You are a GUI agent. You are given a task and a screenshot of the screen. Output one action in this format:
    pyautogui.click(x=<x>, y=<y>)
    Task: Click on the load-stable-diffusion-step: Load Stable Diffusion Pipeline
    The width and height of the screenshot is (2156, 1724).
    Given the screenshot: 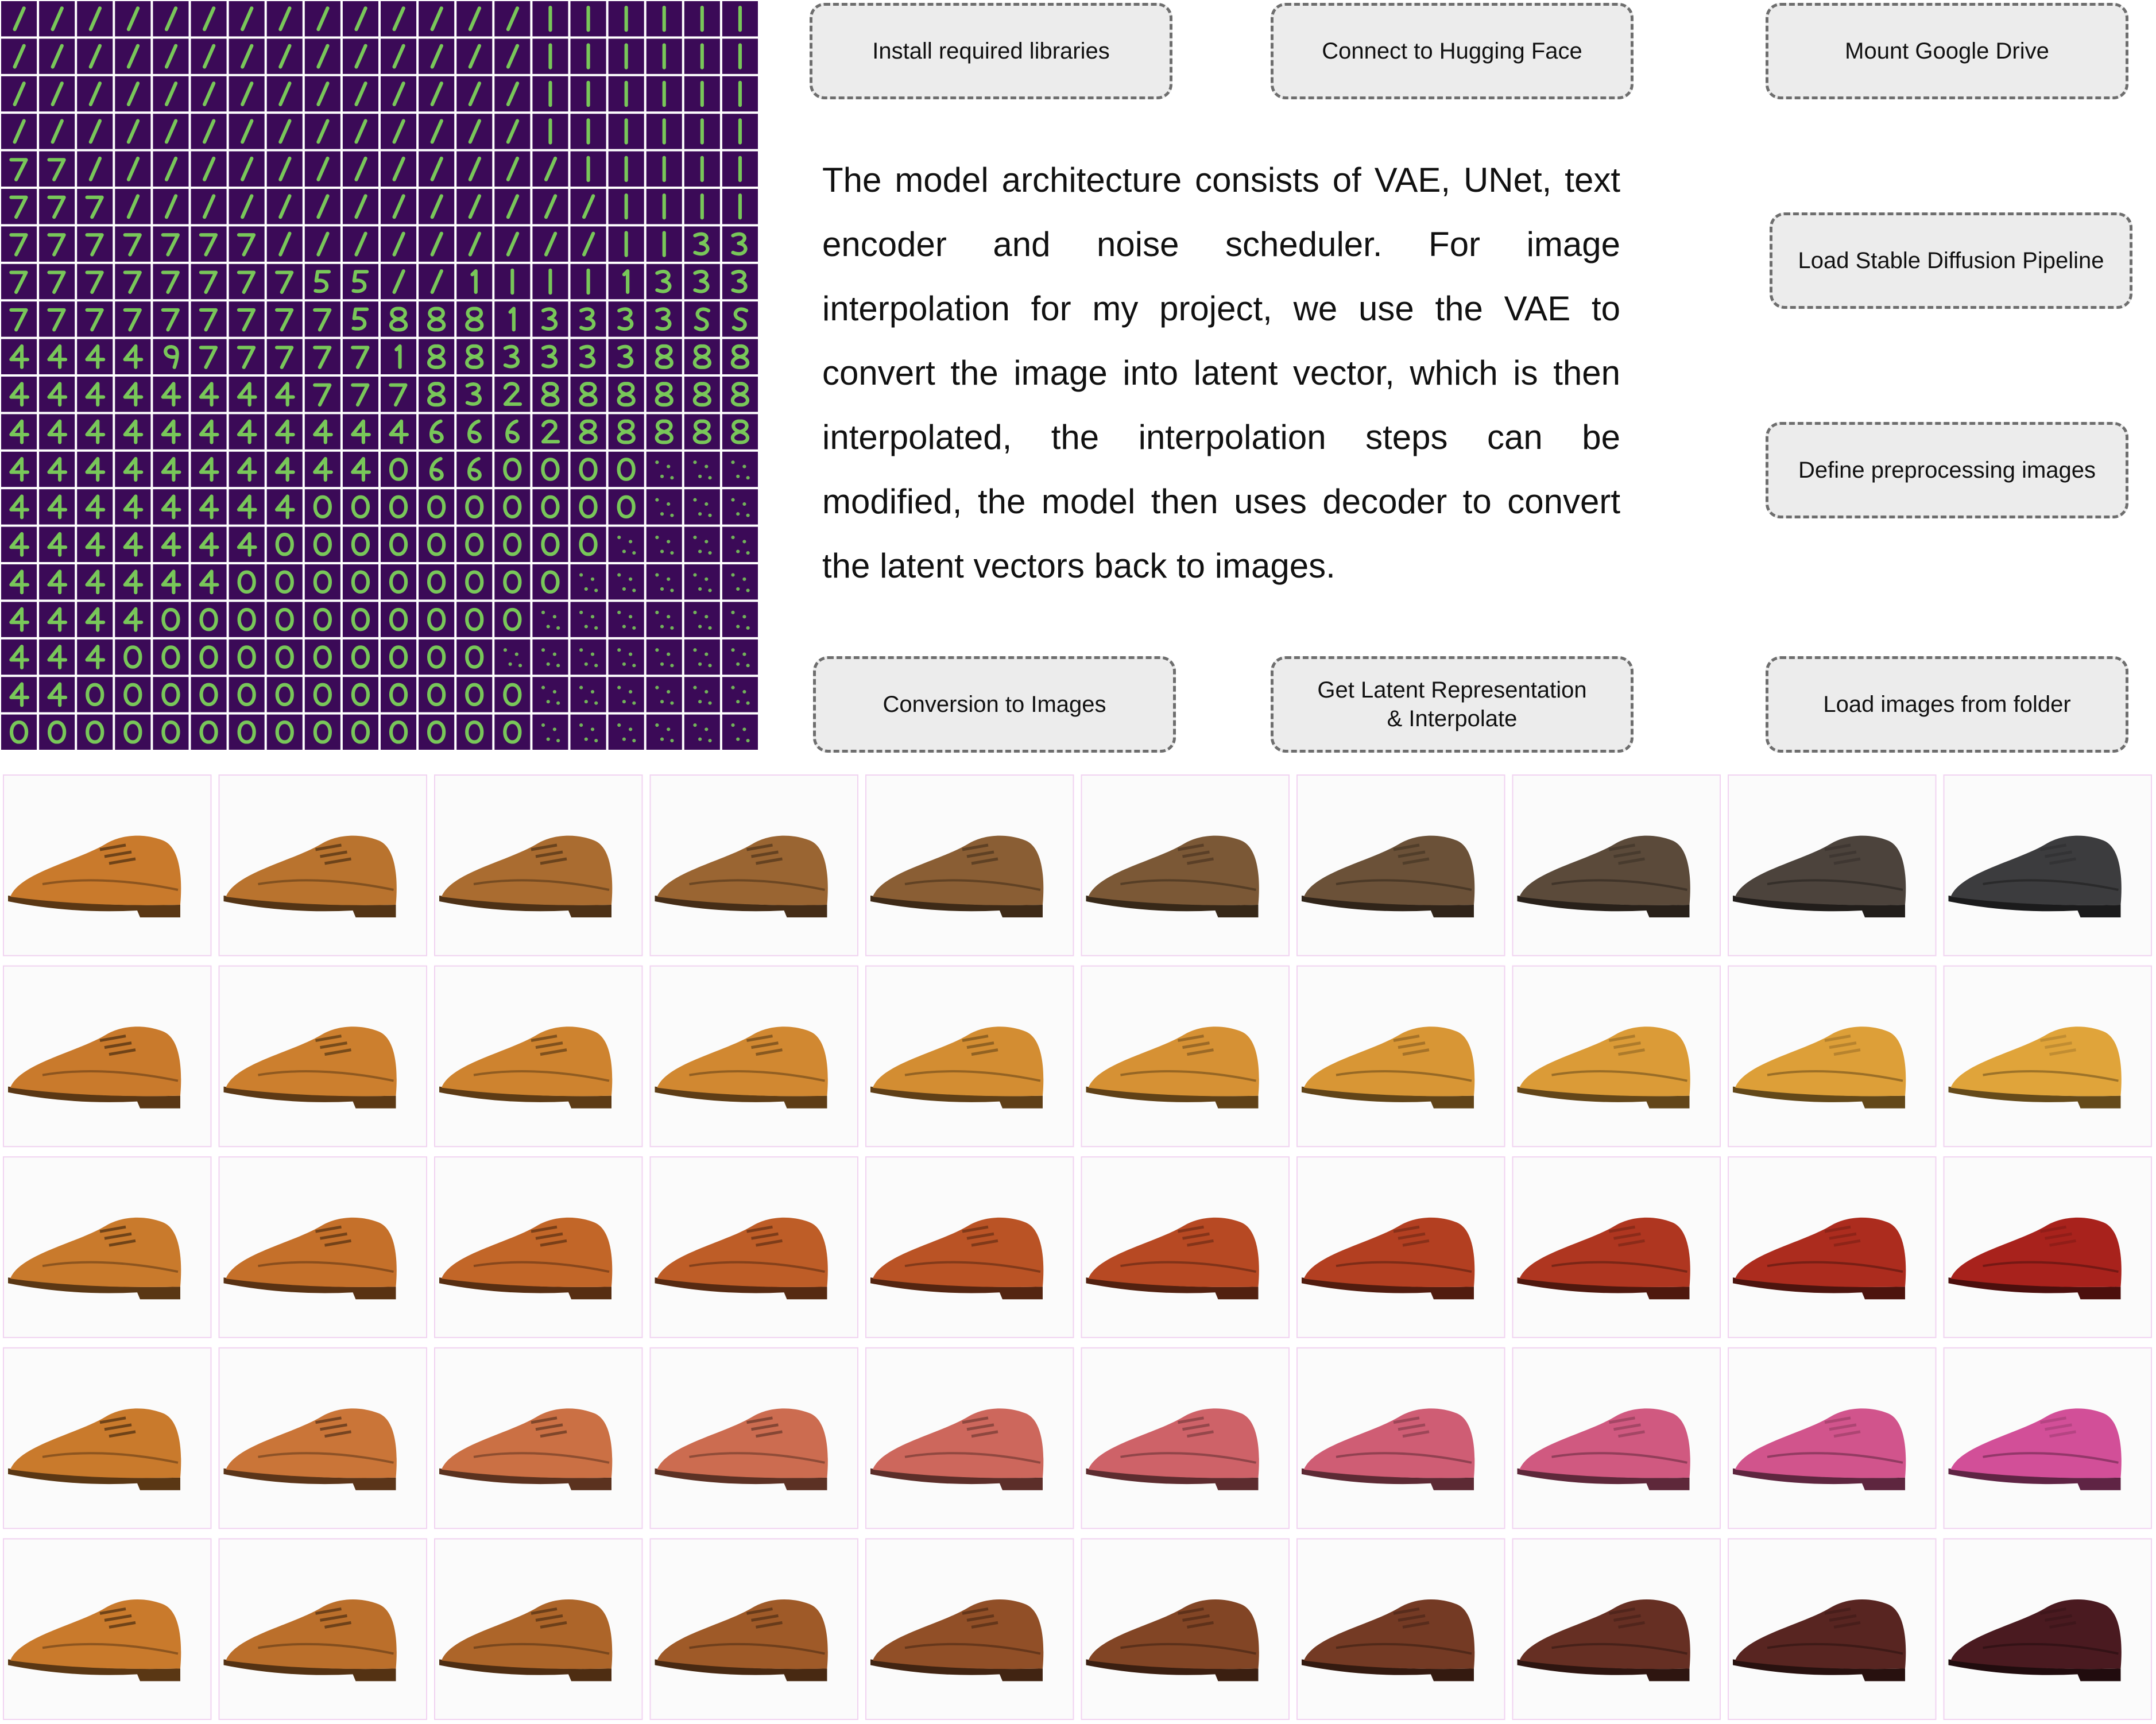 What is the action you would take?
    pyautogui.click(x=1951, y=260)
    